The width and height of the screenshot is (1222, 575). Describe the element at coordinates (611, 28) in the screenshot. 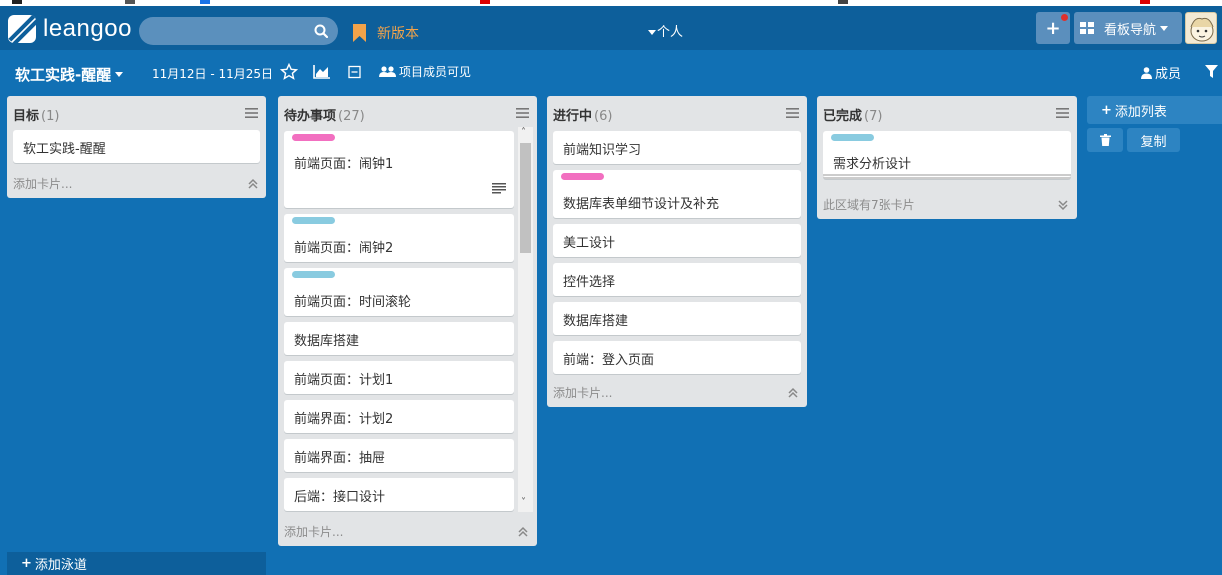

I see `top-header: leangoo 新版本 个人 + 看板导航` at that location.